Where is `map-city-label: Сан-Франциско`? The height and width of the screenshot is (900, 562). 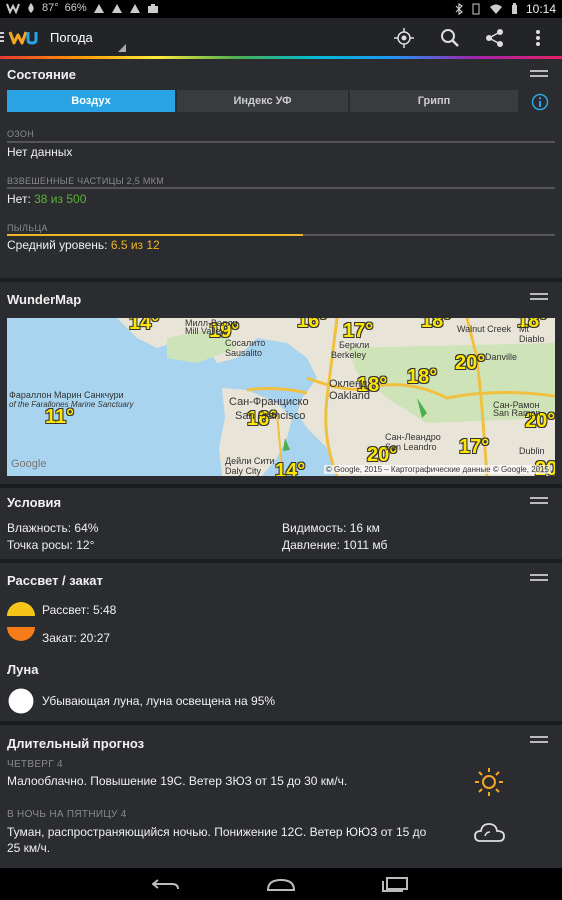
map-city-label: Сан-Франциско is located at coordinates (269, 402).